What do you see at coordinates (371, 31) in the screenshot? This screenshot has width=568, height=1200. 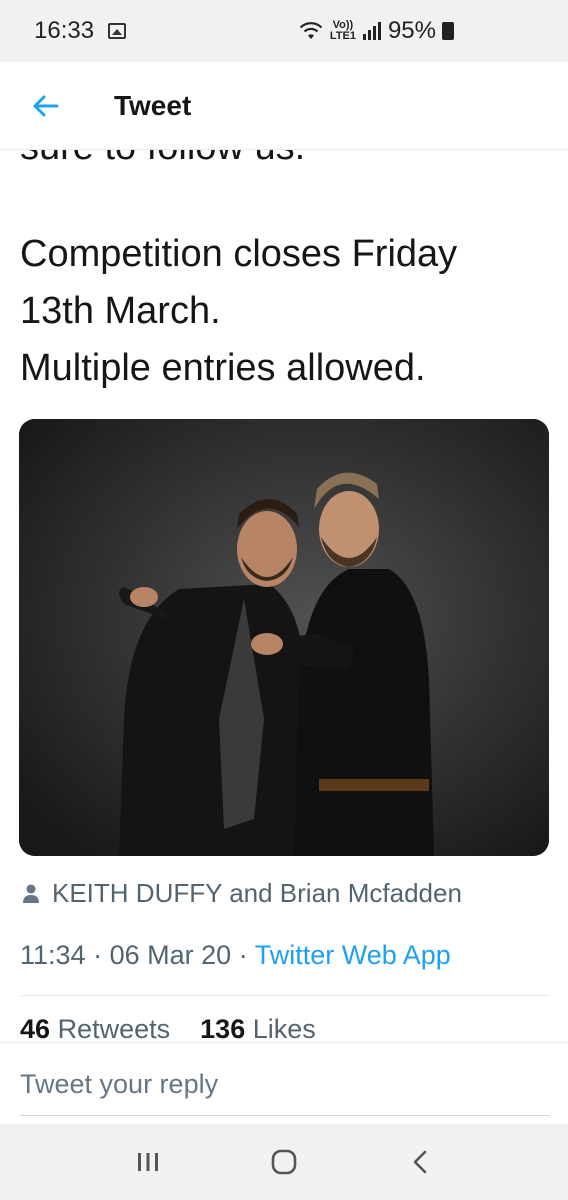 I see `signal-icon` at bounding box center [371, 31].